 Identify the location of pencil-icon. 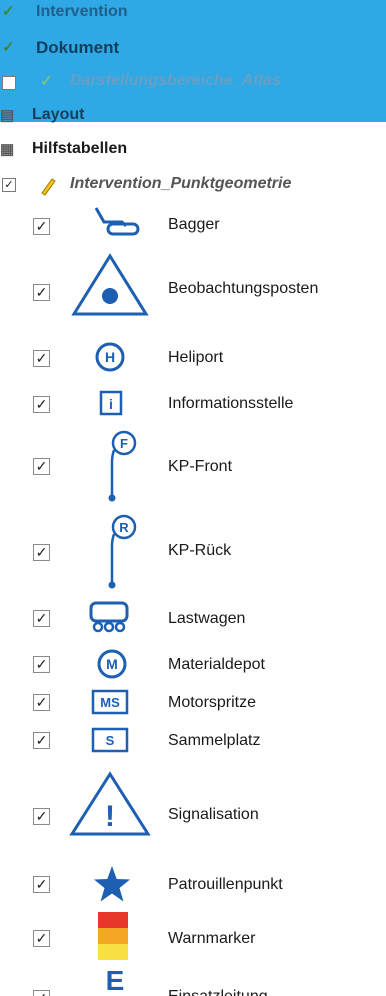
(48, 187).